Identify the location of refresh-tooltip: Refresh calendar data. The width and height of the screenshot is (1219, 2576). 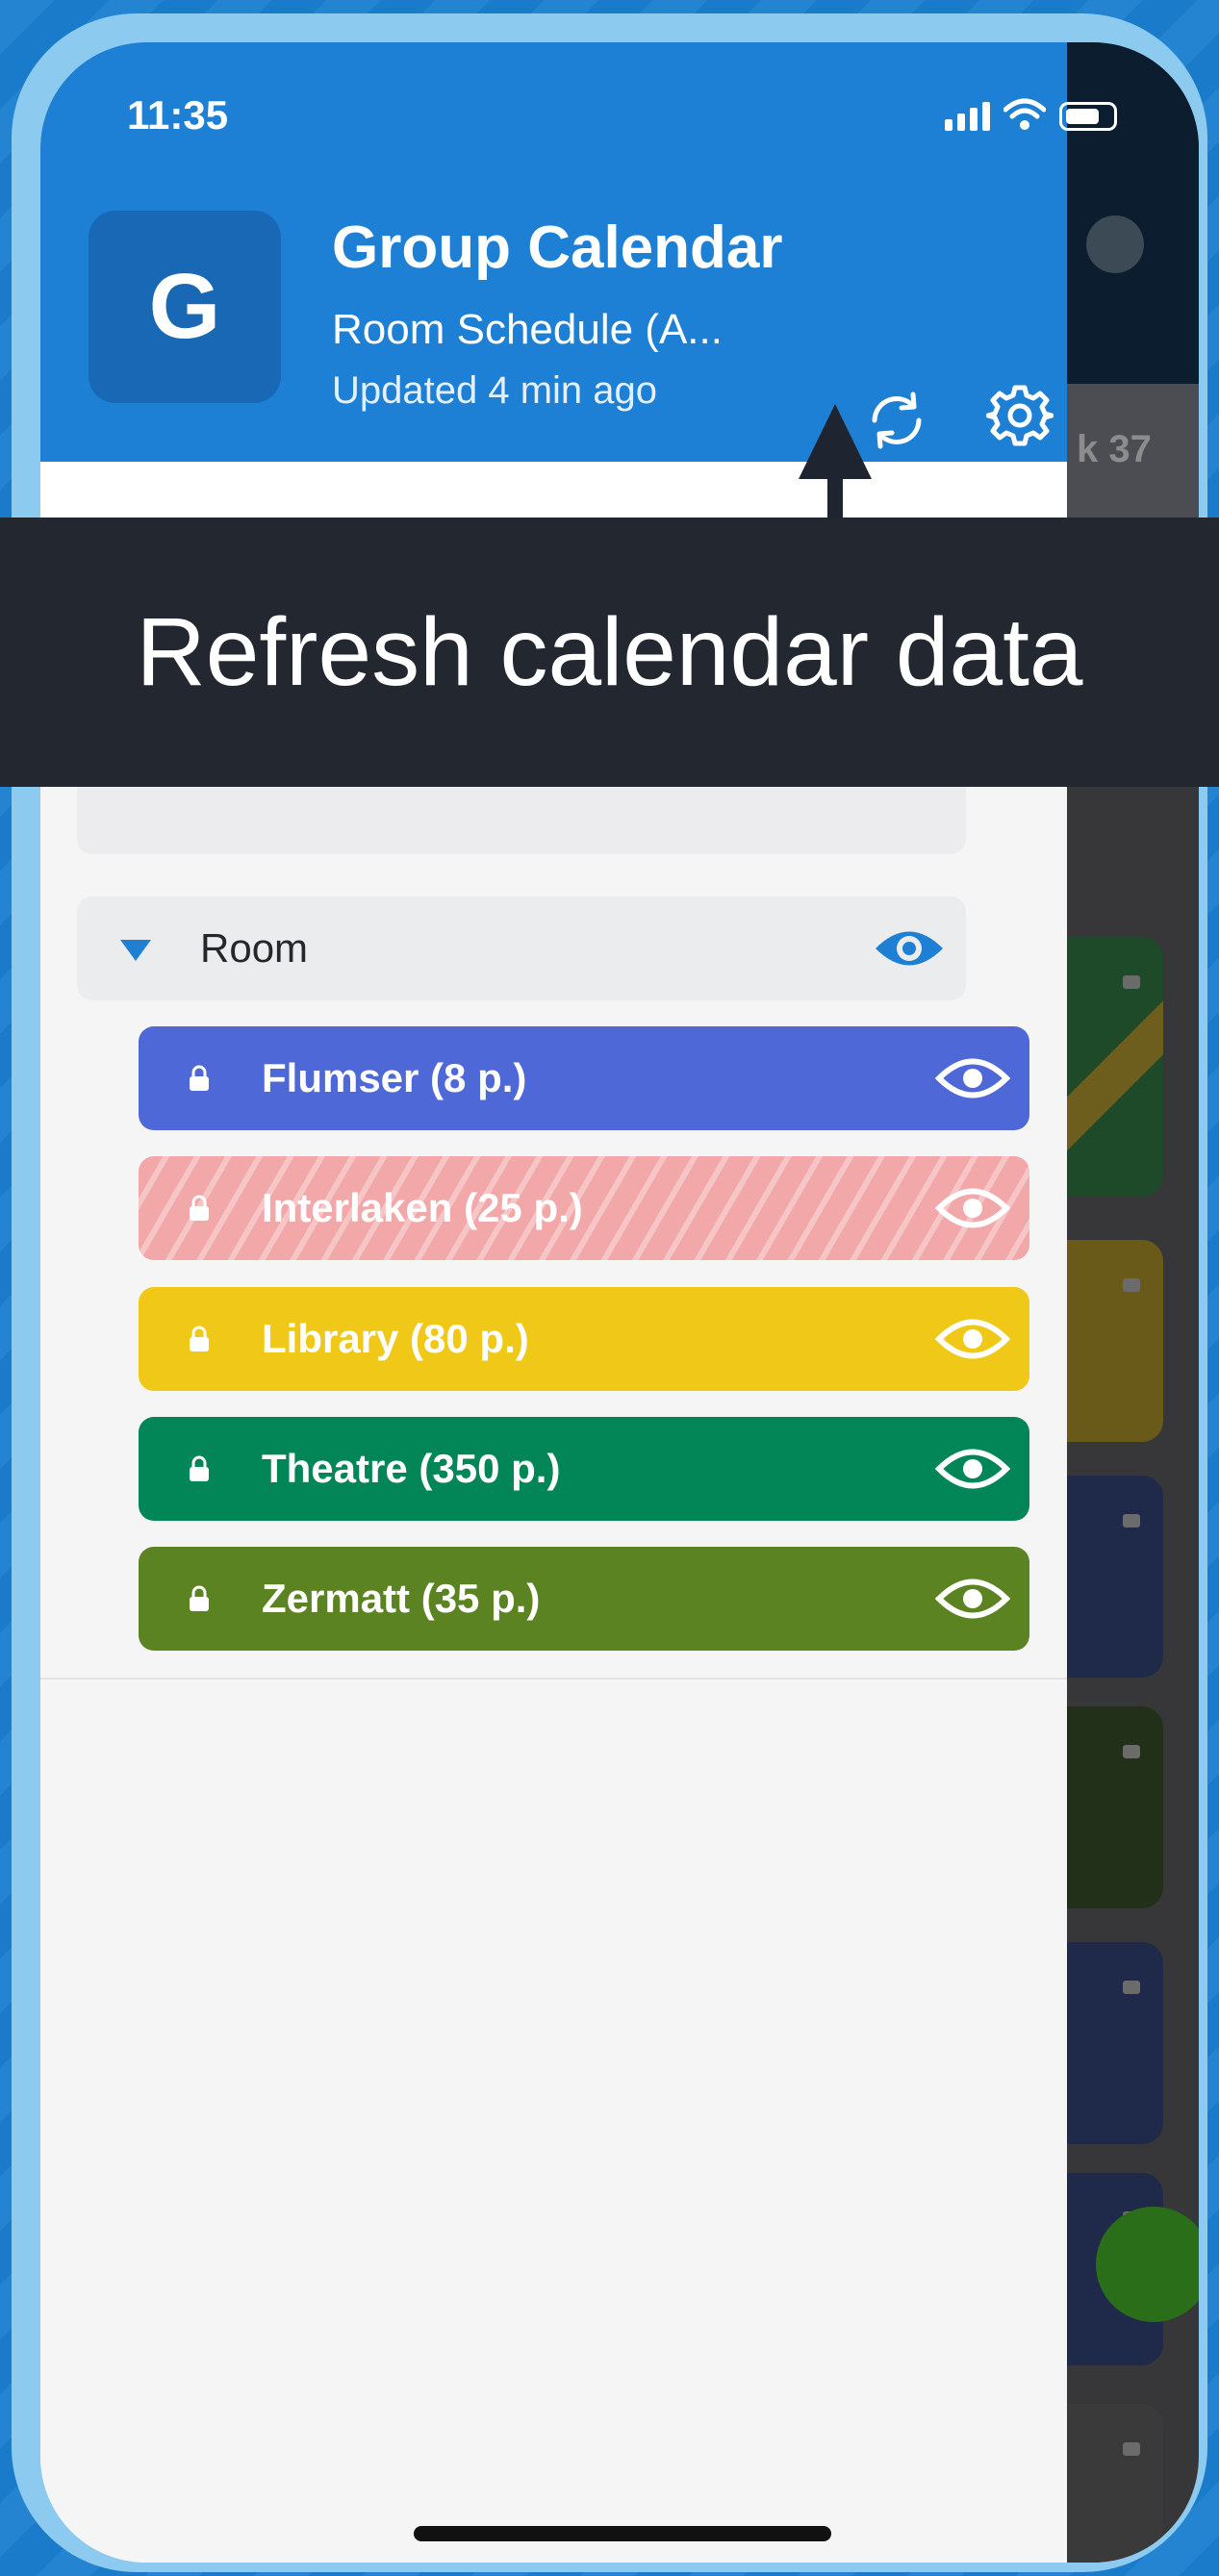
(609, 653).